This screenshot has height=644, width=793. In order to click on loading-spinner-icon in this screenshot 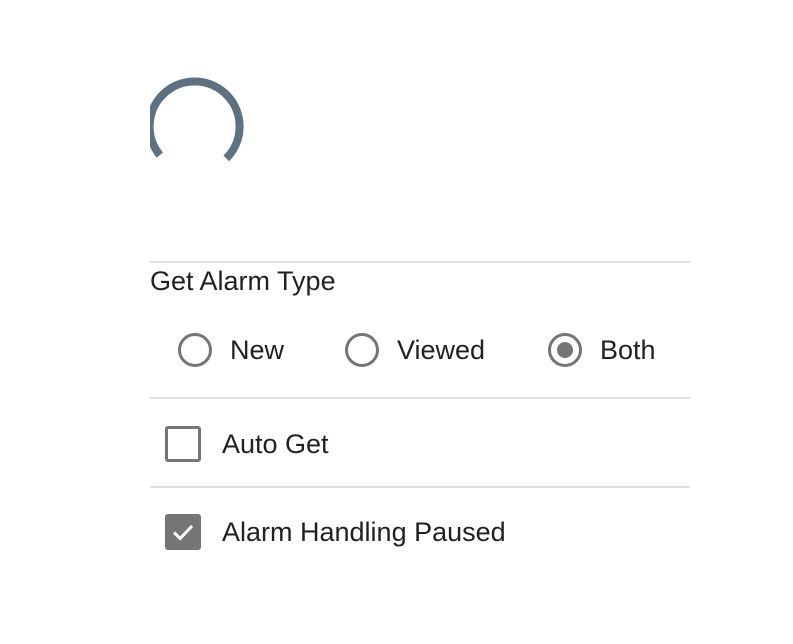, I will do `click(197, 119)`.